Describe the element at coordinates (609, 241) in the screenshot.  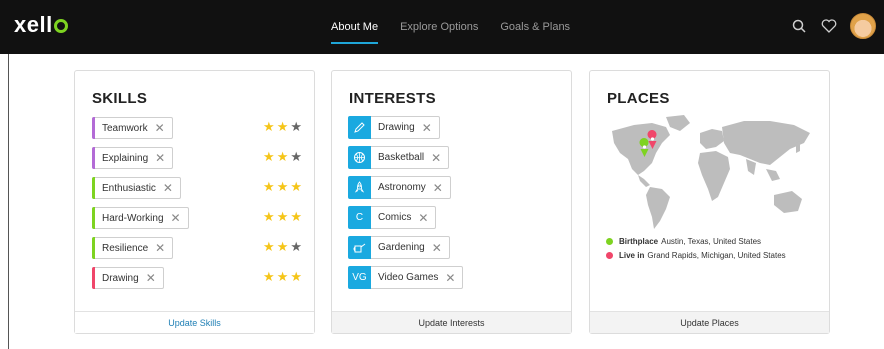
I see `birthplace-dot-icon` at that location.